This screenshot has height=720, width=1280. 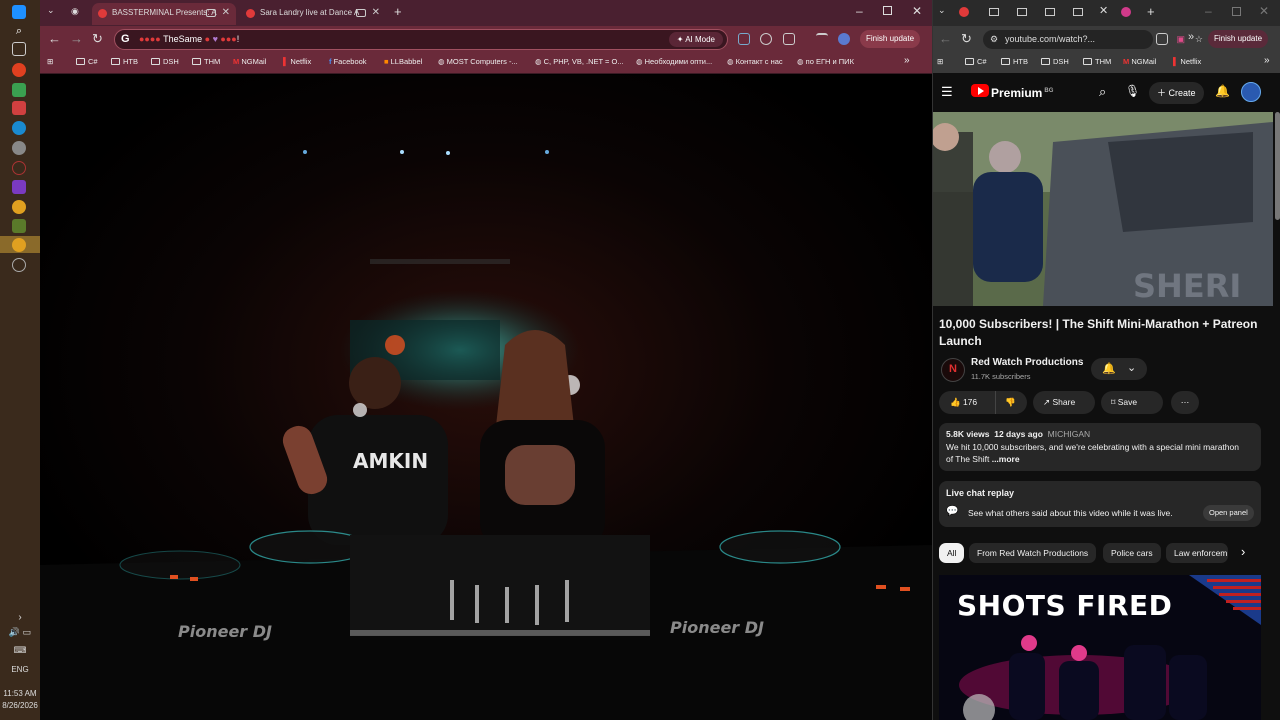 I want to click on chevron-right-icon: ›, so click(x=1243, y=551).